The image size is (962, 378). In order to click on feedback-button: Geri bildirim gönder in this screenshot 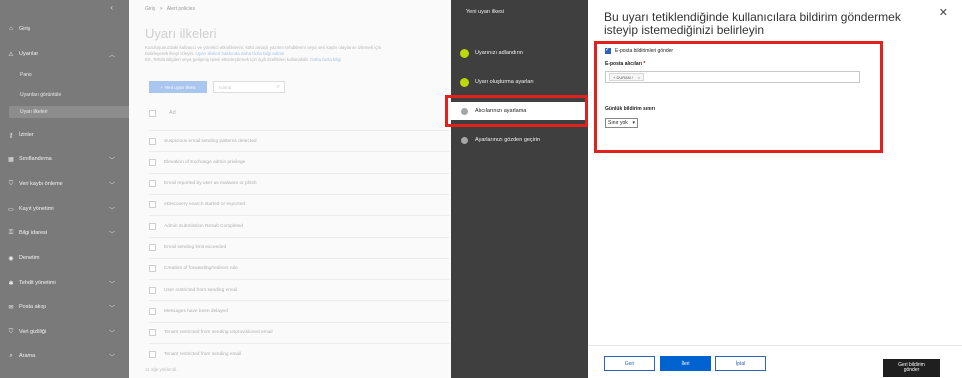, I will do `click(911, 368)`.